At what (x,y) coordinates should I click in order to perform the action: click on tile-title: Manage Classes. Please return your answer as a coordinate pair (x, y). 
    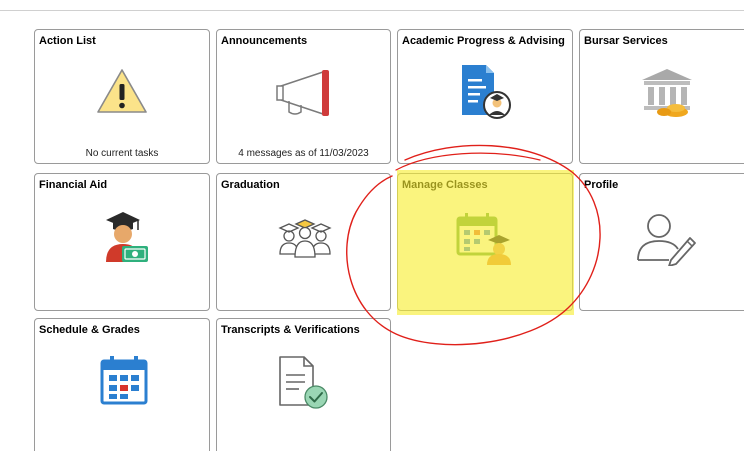
    Looking at the image, I should click on (445, 185).